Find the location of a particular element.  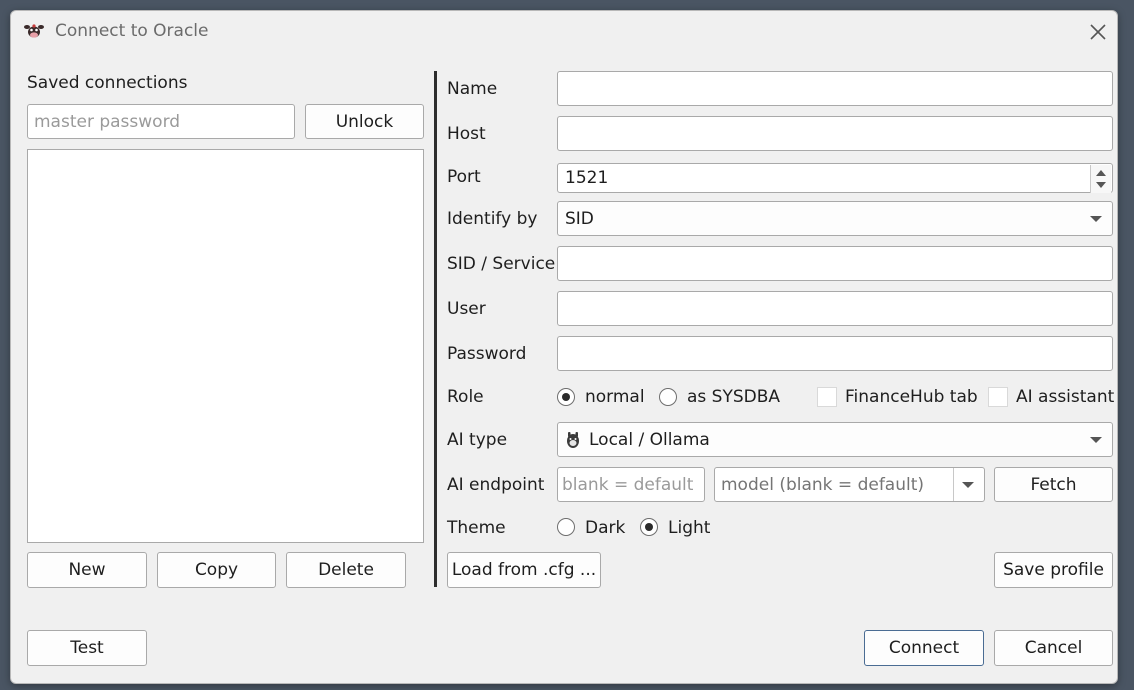

copy-button: Copy is located at coordinates (216, 570).